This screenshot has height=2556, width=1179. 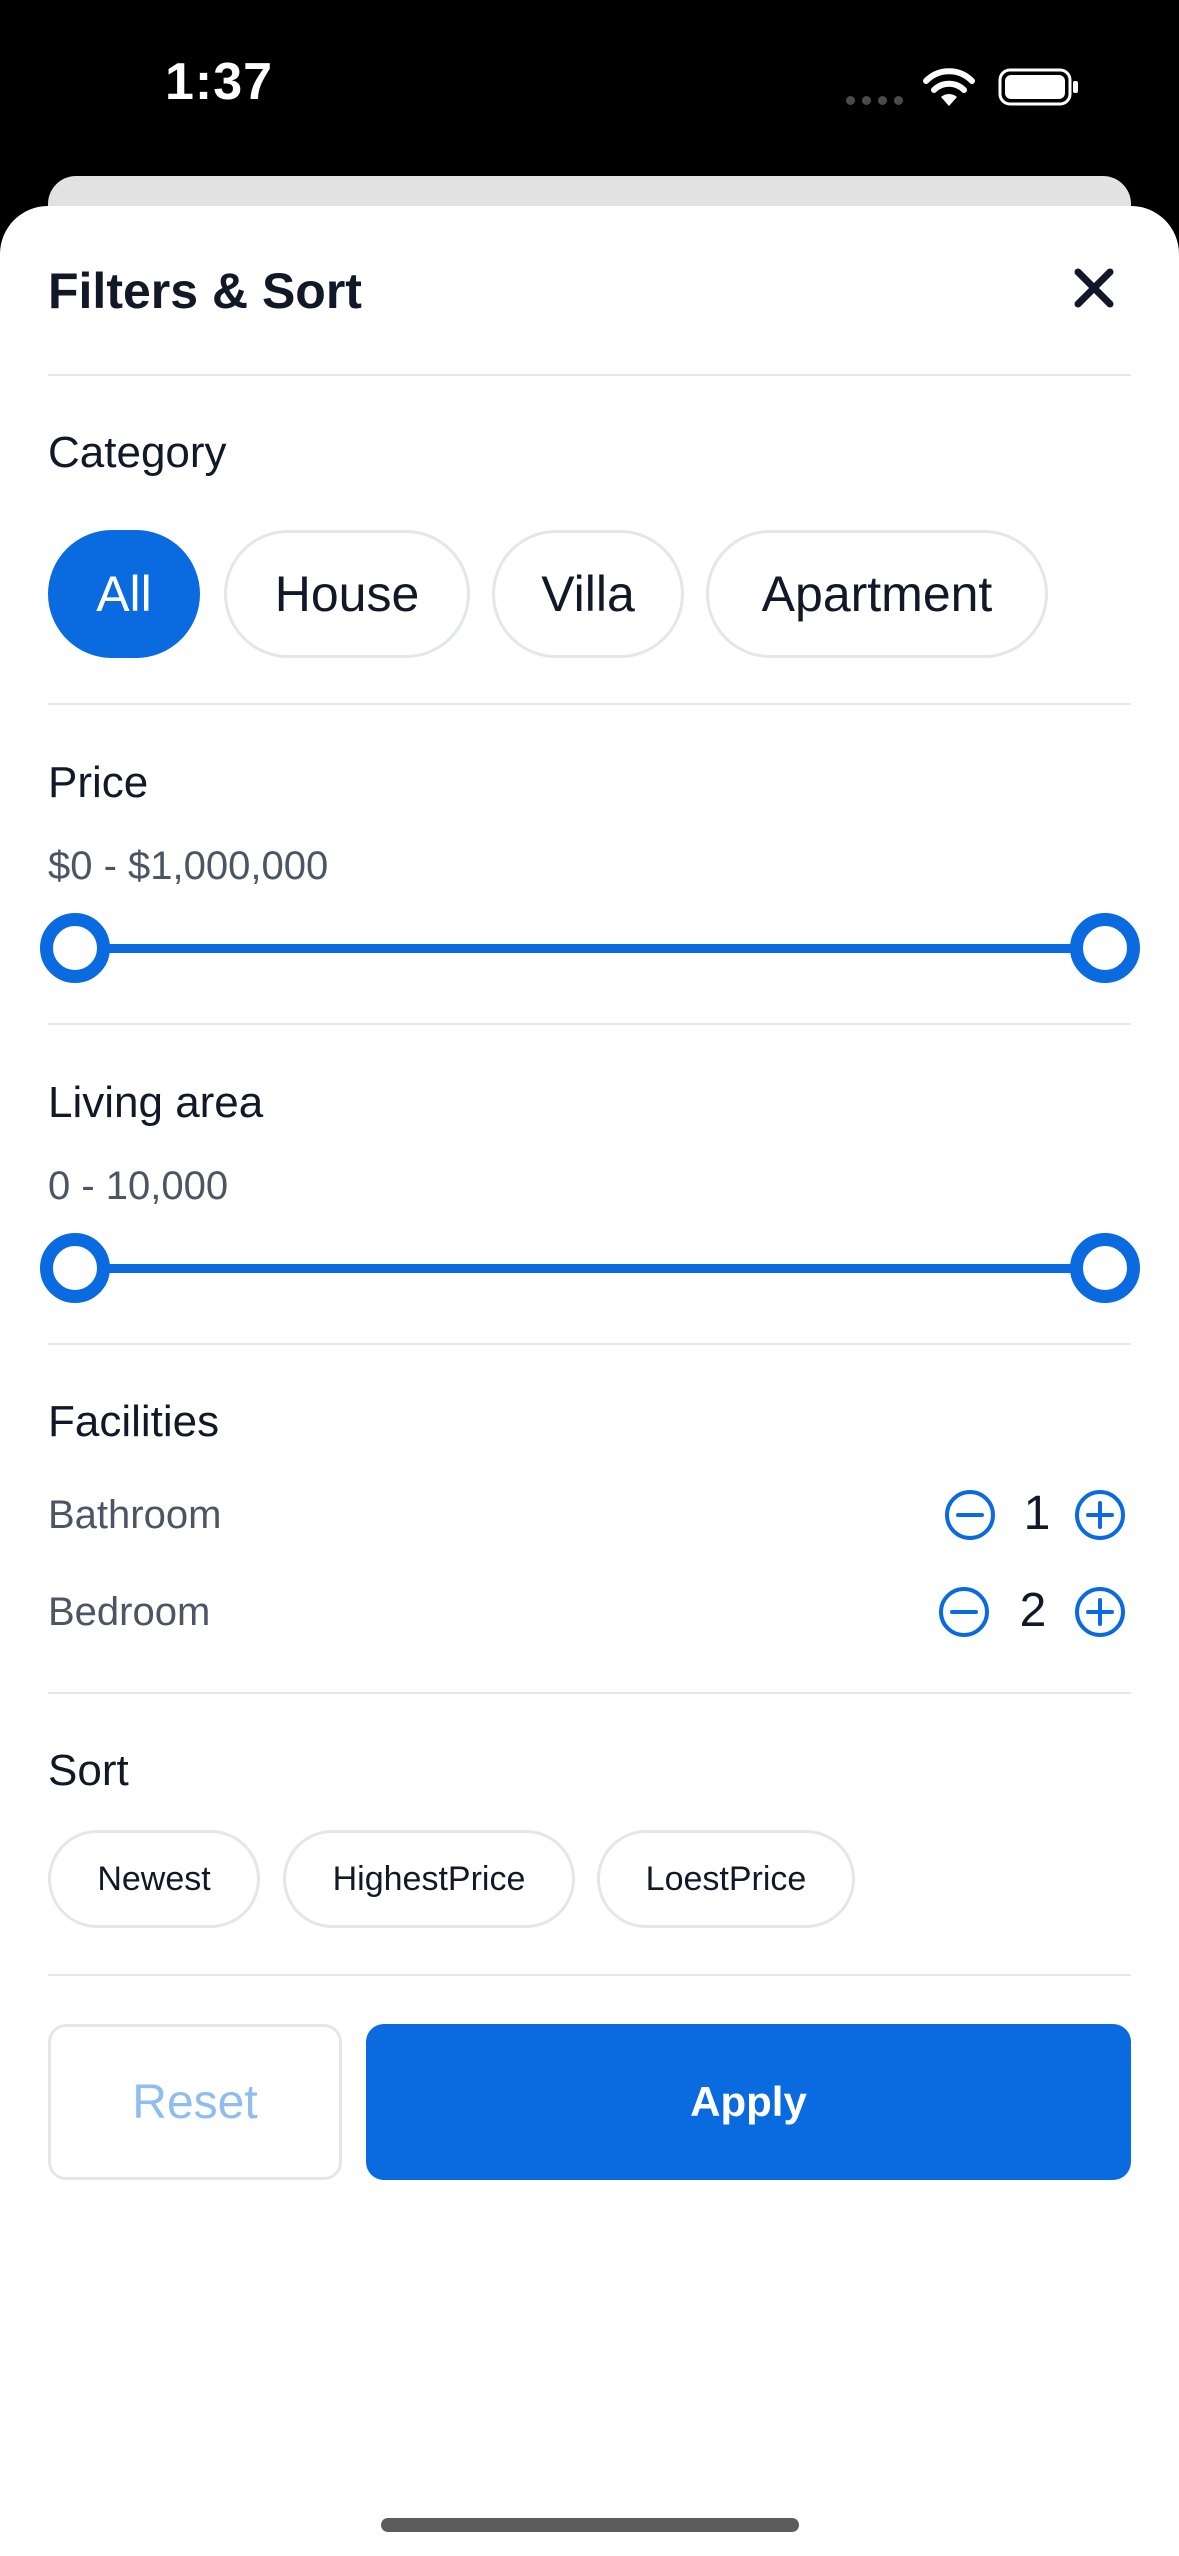 I want to click on price-title: Price, so click(x=98, y=782).